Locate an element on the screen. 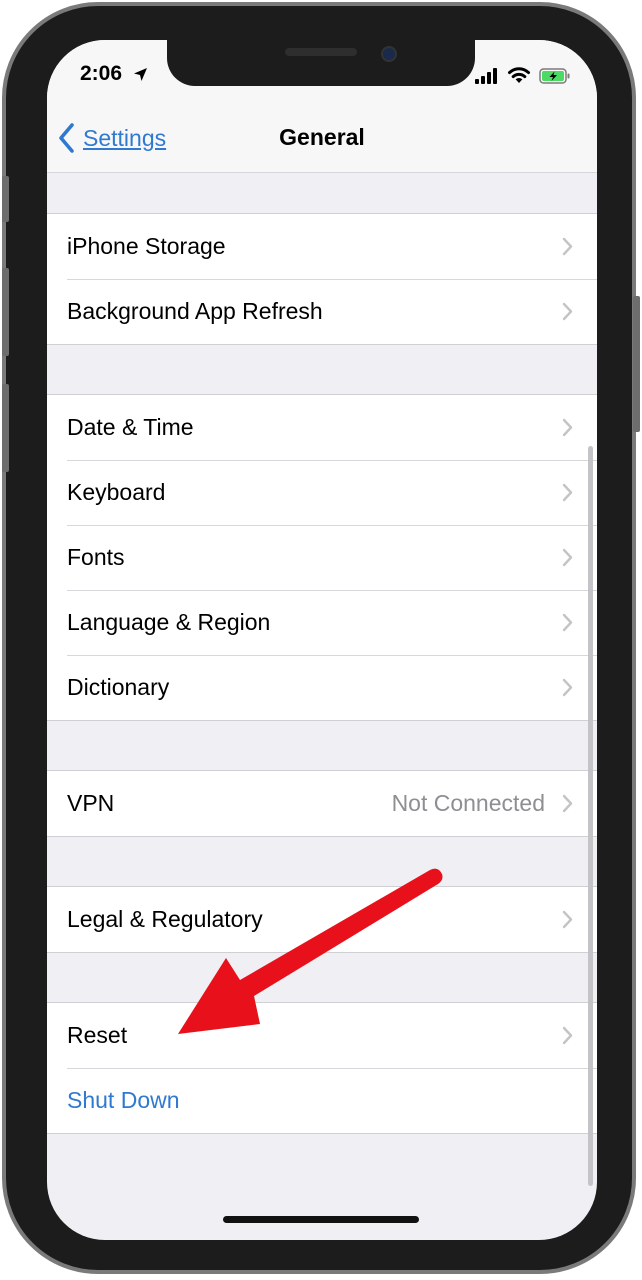 Image resolution: width=642 pixels, height=1280 pixels. iphone-storage-row: iPhone Storage is located at coordinates (322, 246).